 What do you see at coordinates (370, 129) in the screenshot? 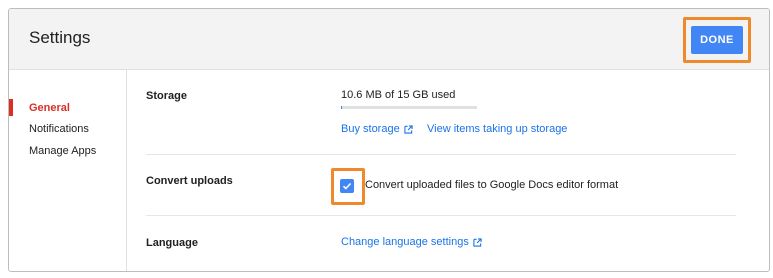
I see `buy-storage-label: Buy storage` at bounding box center [370, 129].